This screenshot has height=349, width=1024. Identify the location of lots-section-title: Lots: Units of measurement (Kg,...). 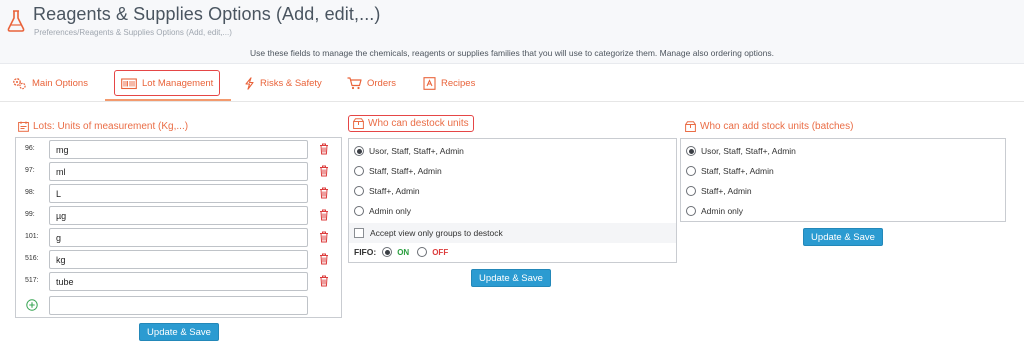
(103, 126).